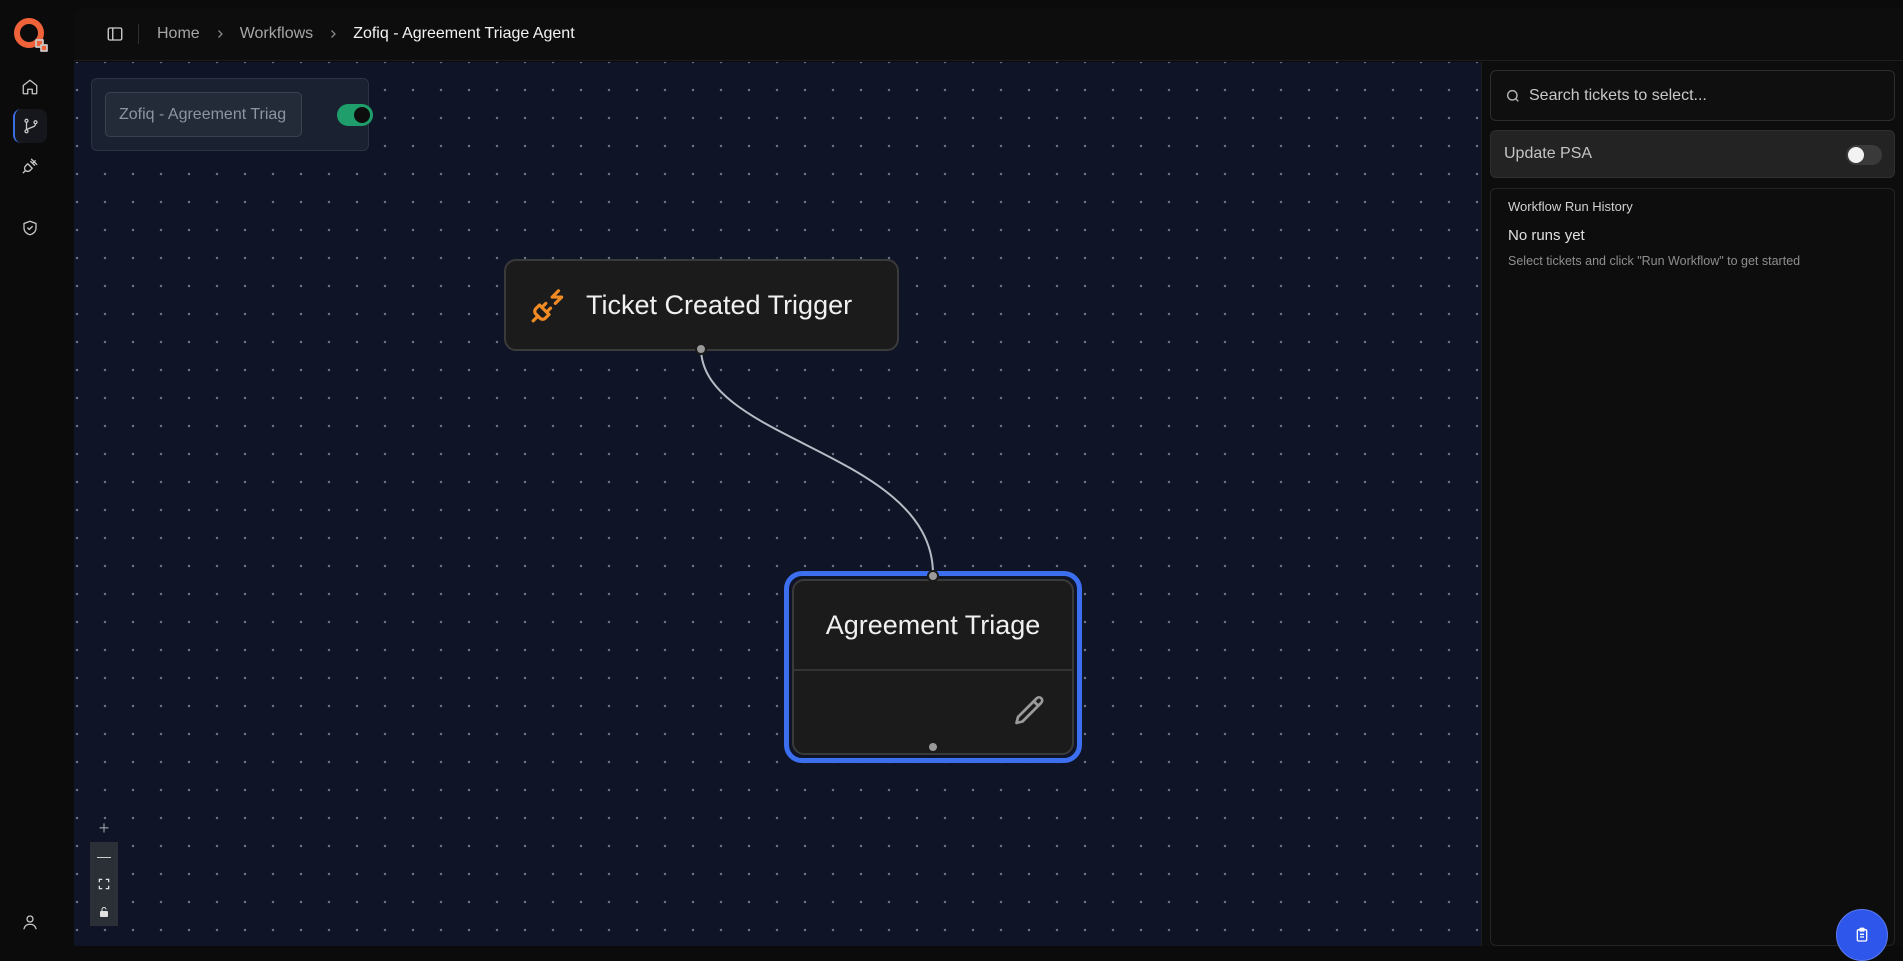  I want to click on update-psa-row: Update PSA, so click(1692, 154).